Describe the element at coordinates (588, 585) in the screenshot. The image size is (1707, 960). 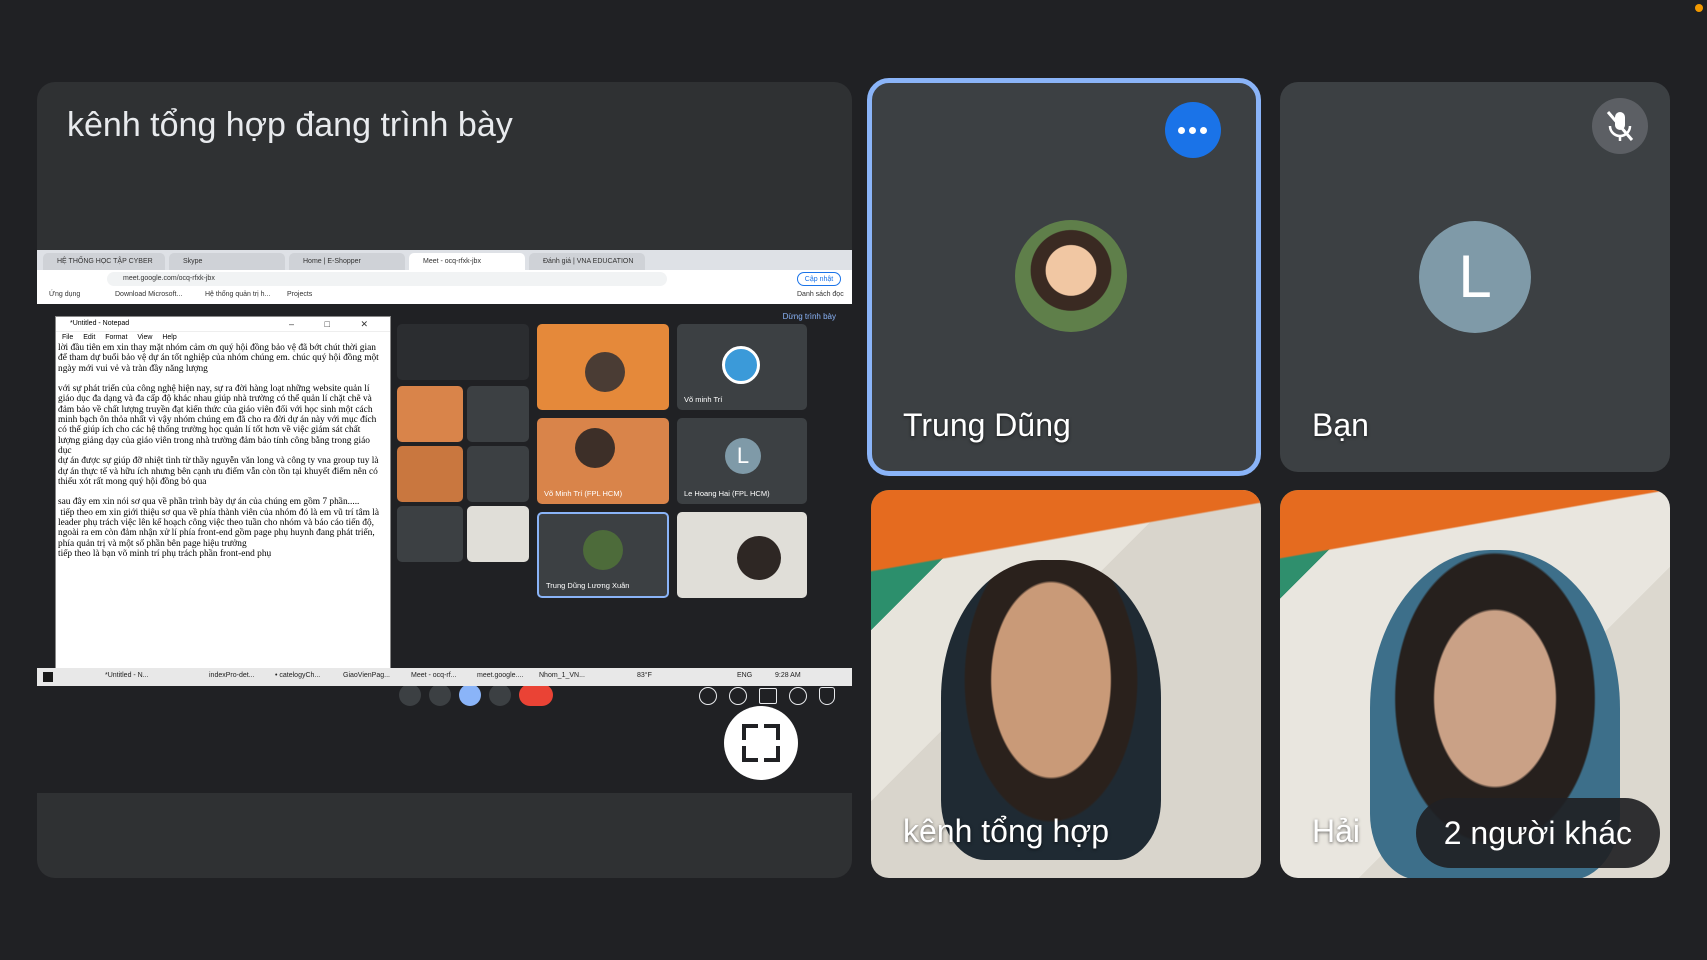
I see `mini-tile-name: Trung Dũng Lương Xuân` at that location.